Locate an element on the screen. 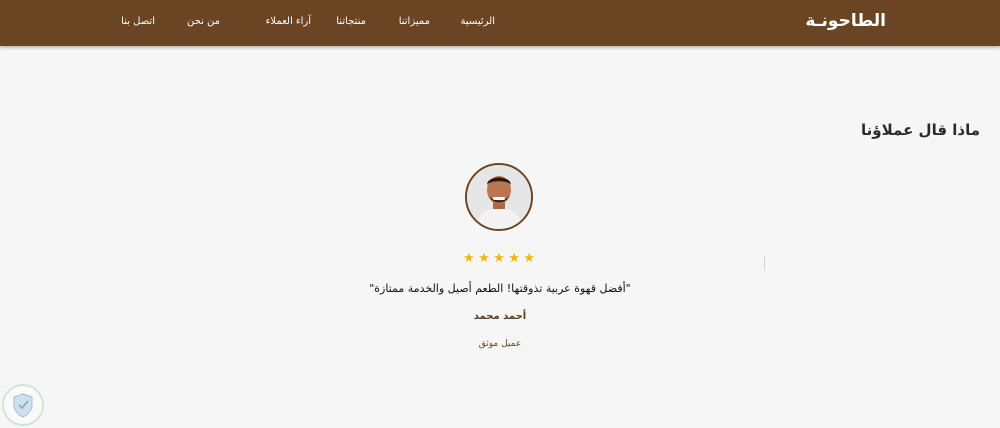 Image resolution: width=1000 pixels, height=428 pixels. testimonial-role: عميل موثق is located at coordinates (500, 344).